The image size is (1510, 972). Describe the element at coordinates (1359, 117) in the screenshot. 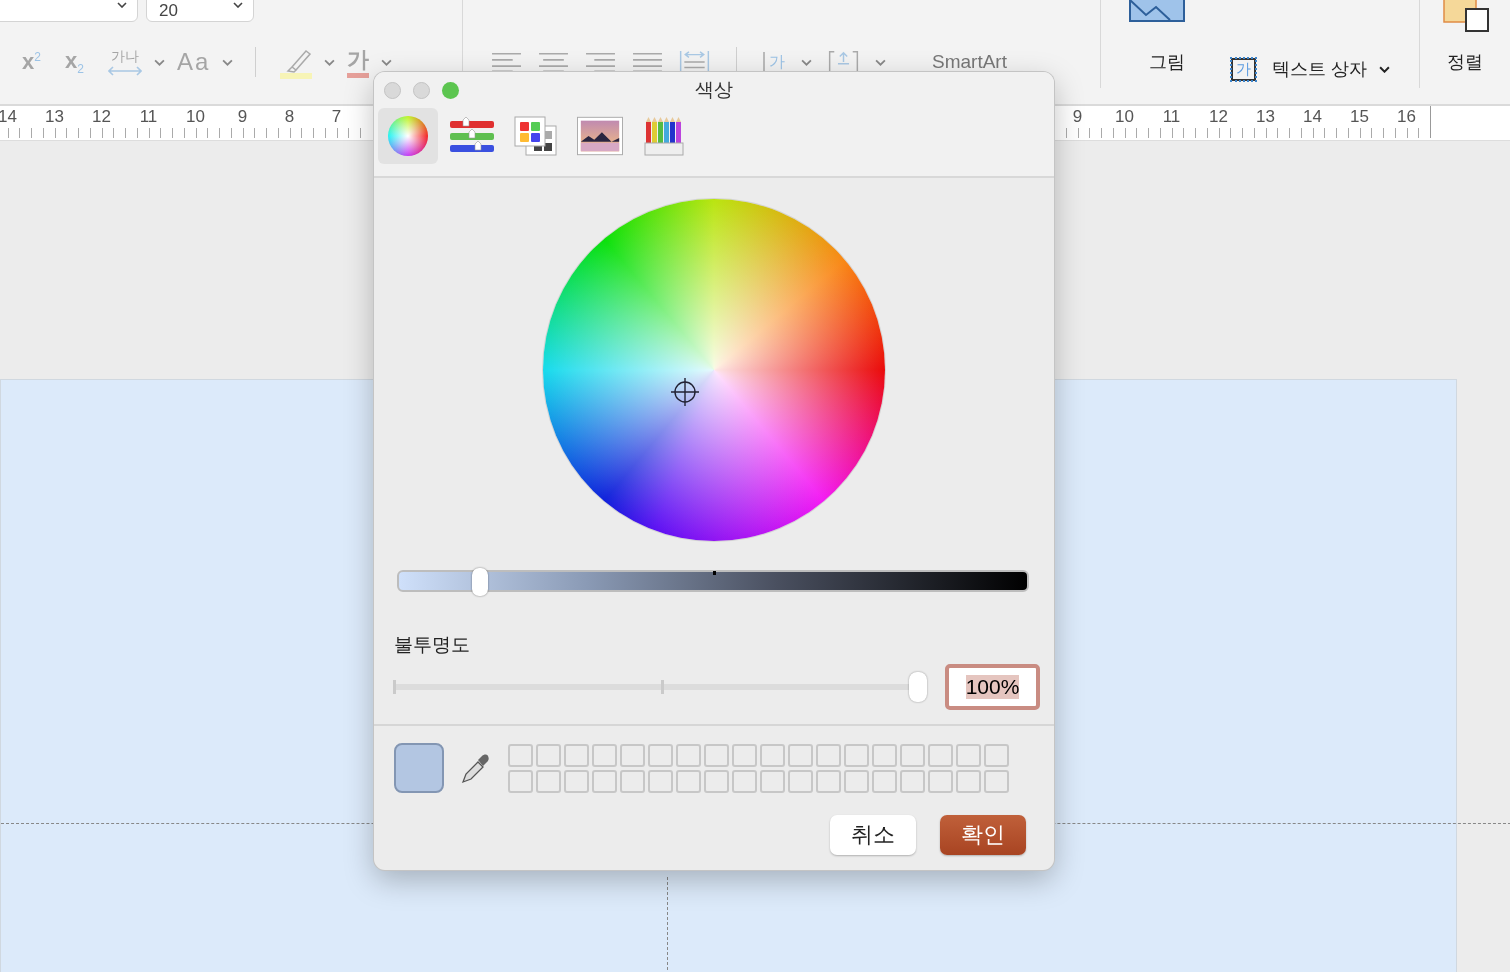

I see `ruler-number: 15` at that location.